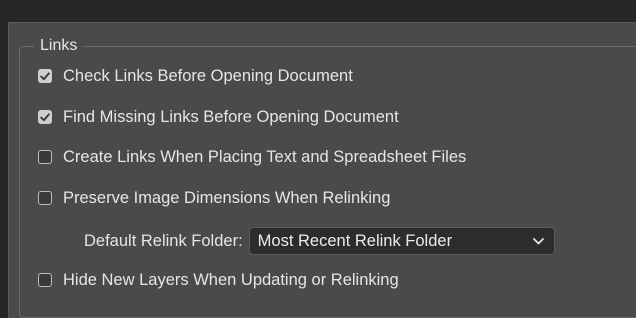  I want to click on default-relink-folder-select: Most Recent Relink Folder, so click(401, 241).